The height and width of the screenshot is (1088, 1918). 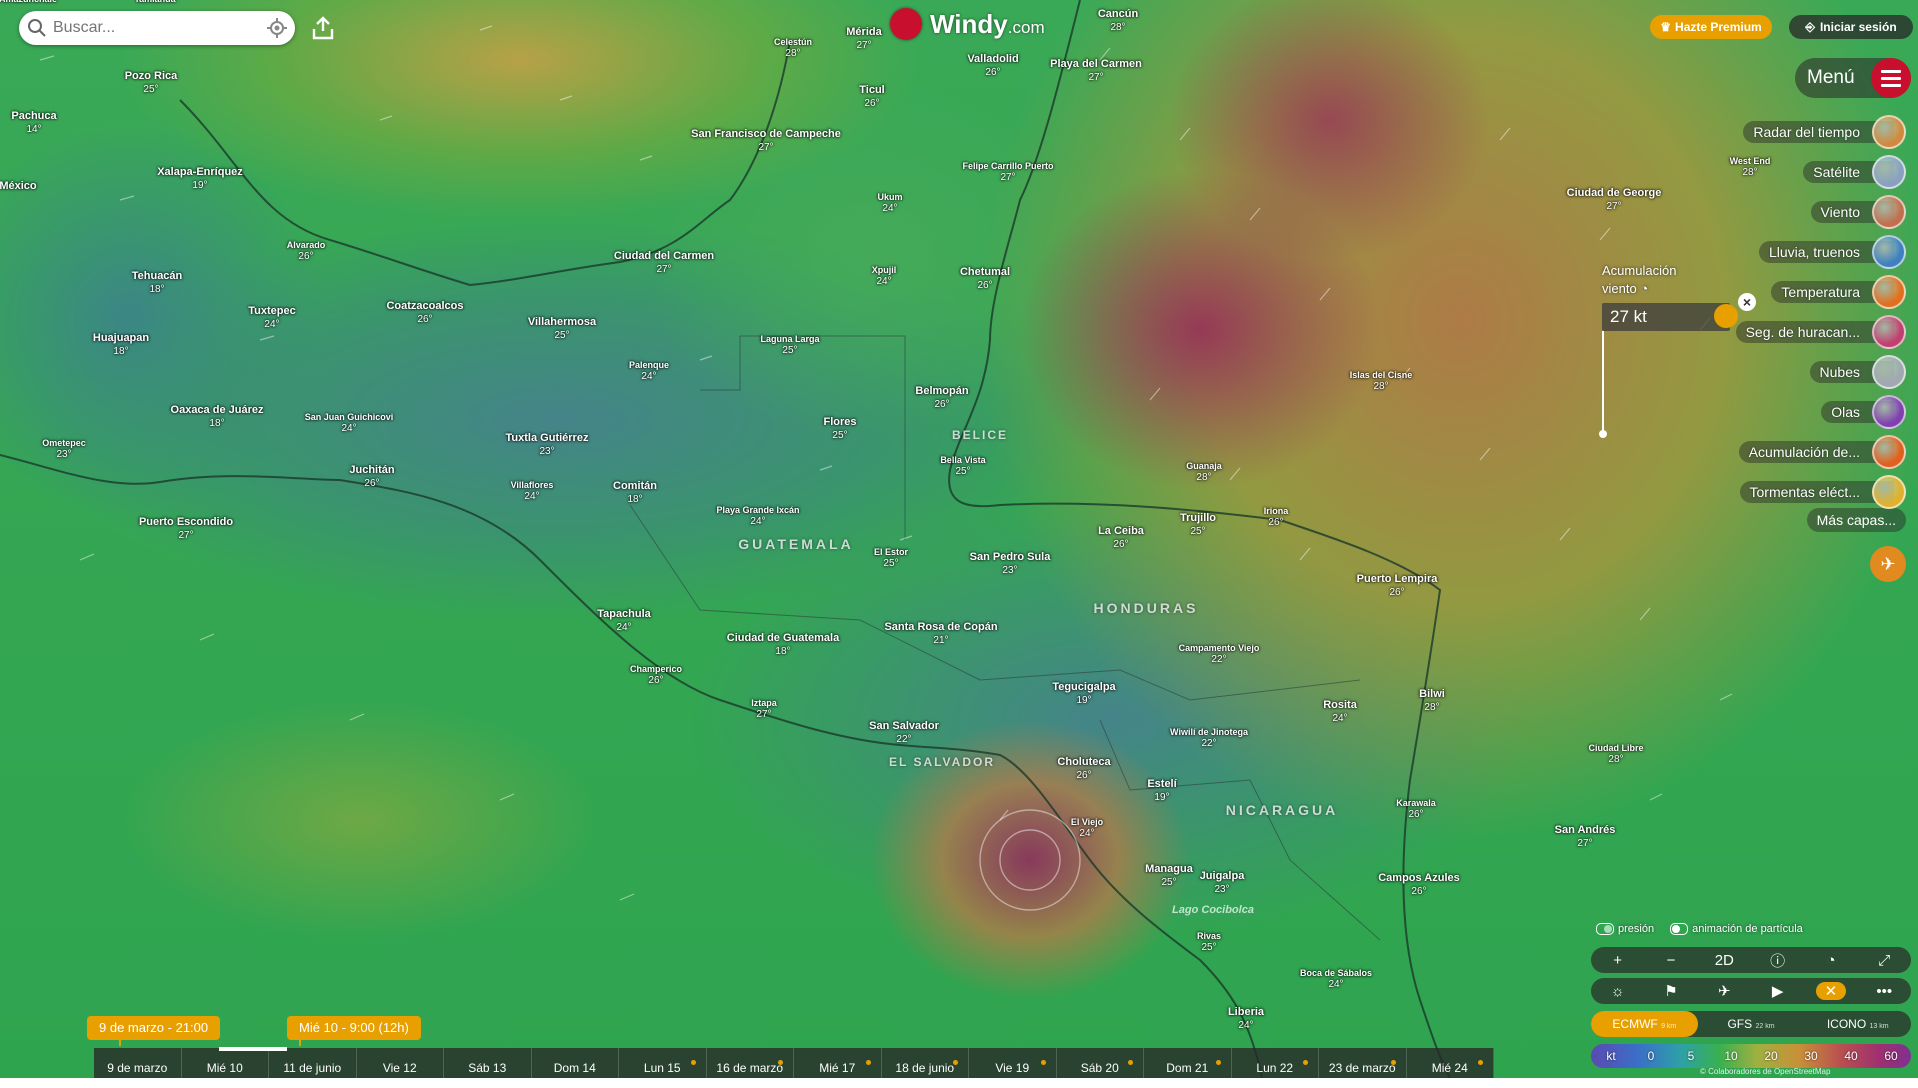 I want to click on zoom-out-button: −, so click(x=1671, y=960).